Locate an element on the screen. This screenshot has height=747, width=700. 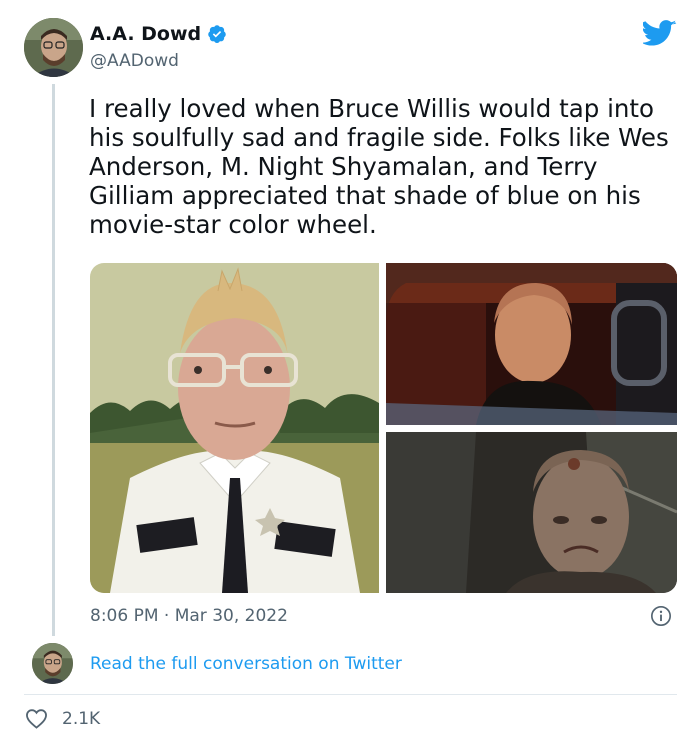
author-name: A.A. Dowd is located at coordinates (158, 34).